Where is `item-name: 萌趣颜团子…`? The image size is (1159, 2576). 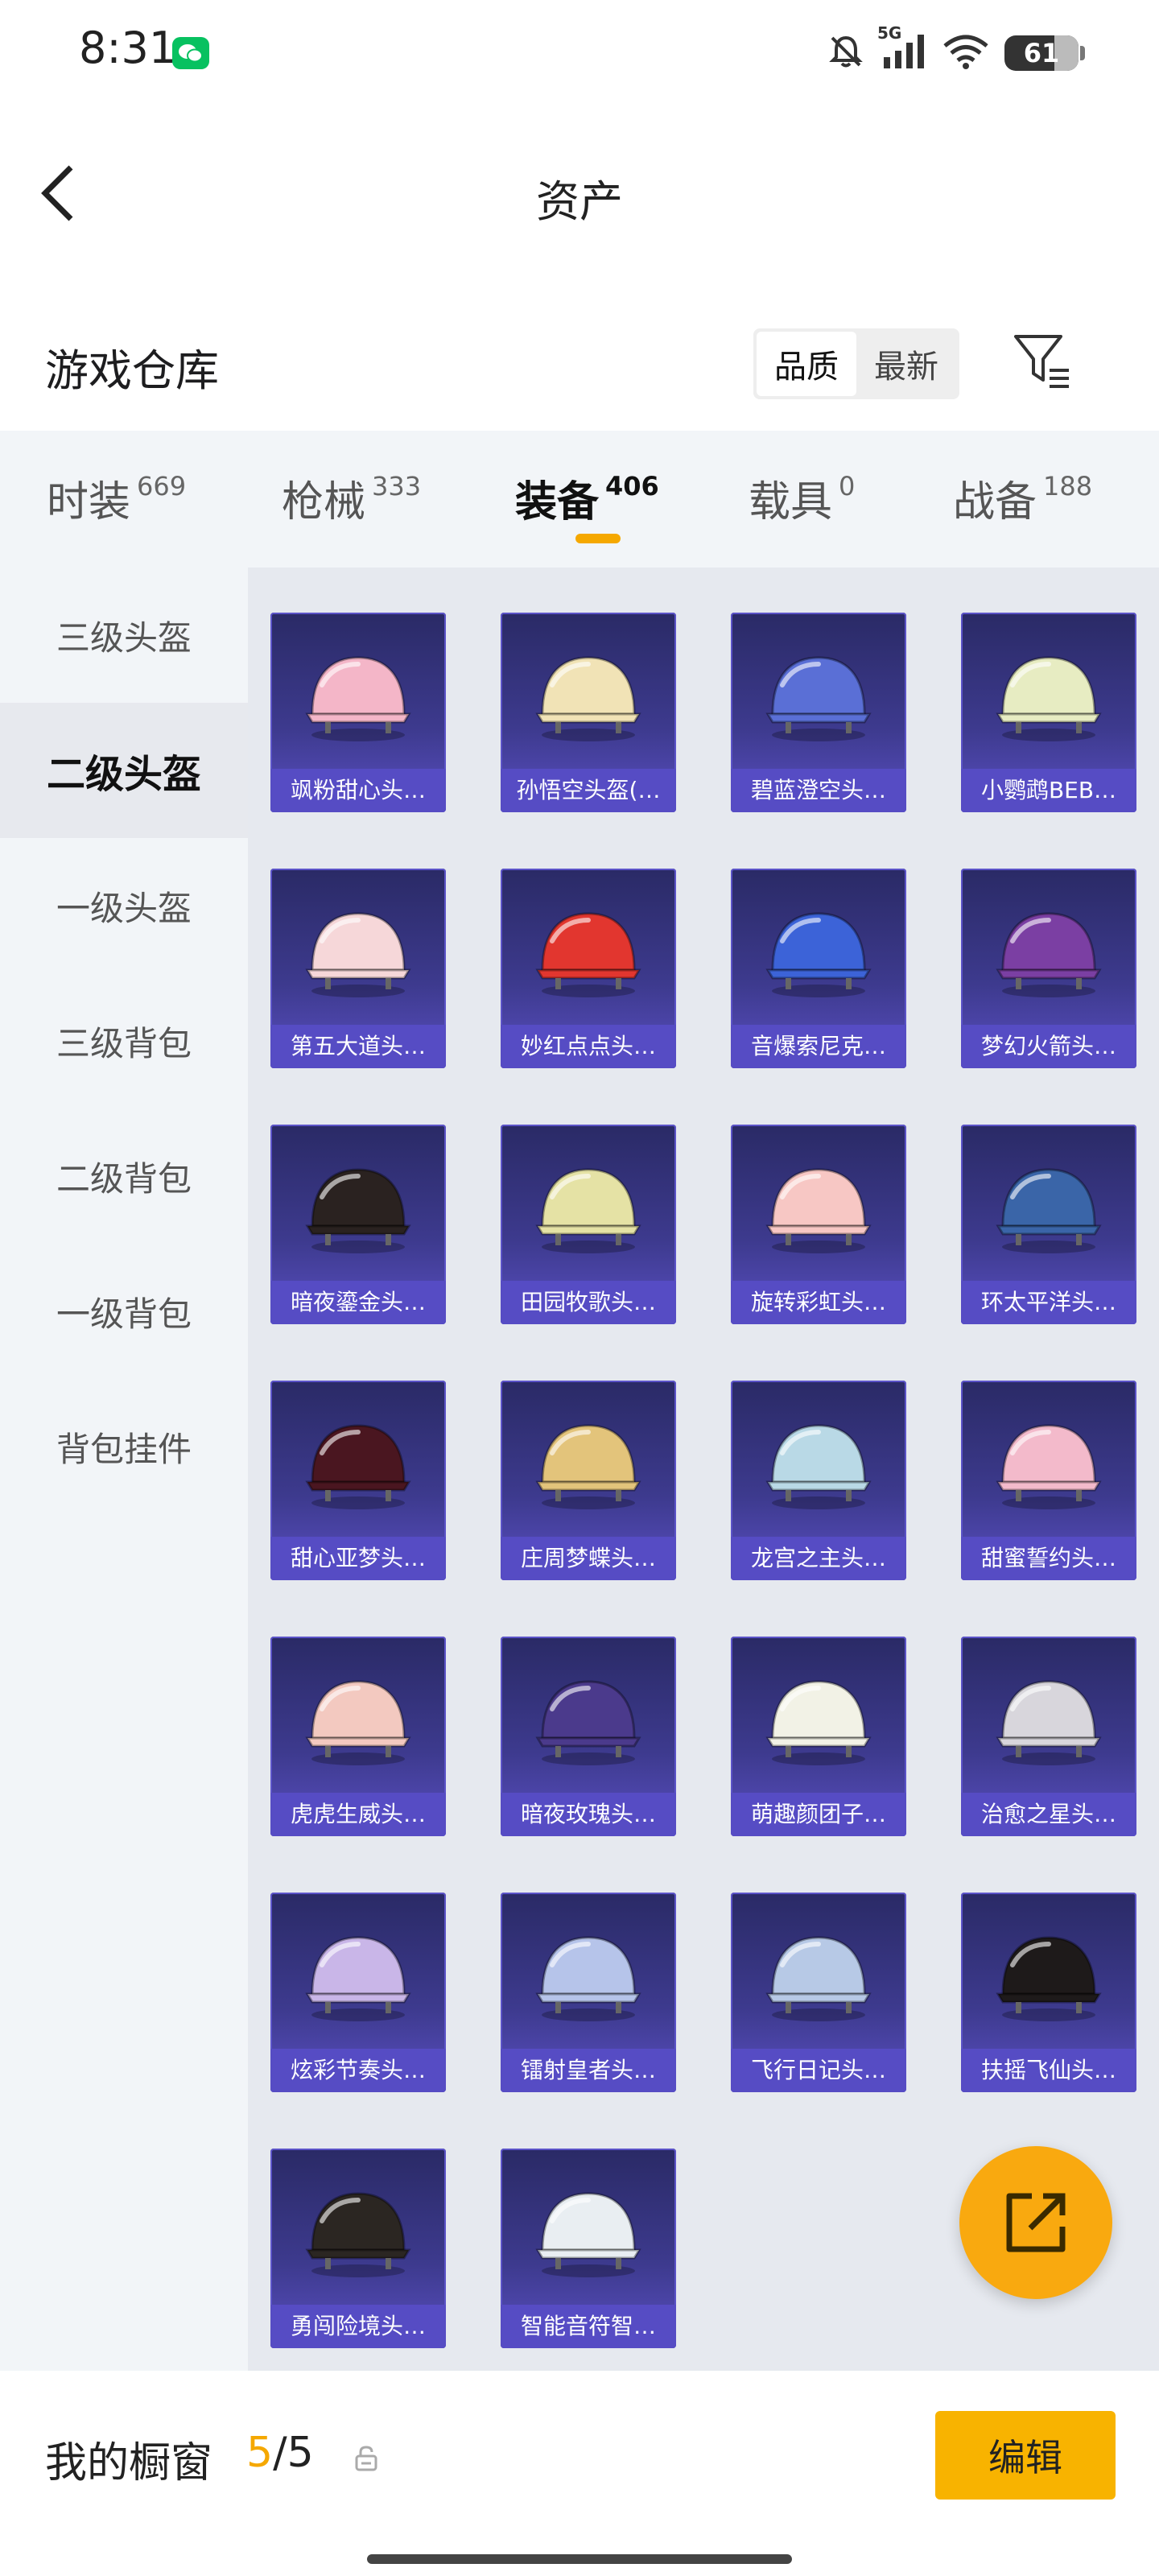
item-name: 萌趣颜团子… is located at coordinates (818, 1814).